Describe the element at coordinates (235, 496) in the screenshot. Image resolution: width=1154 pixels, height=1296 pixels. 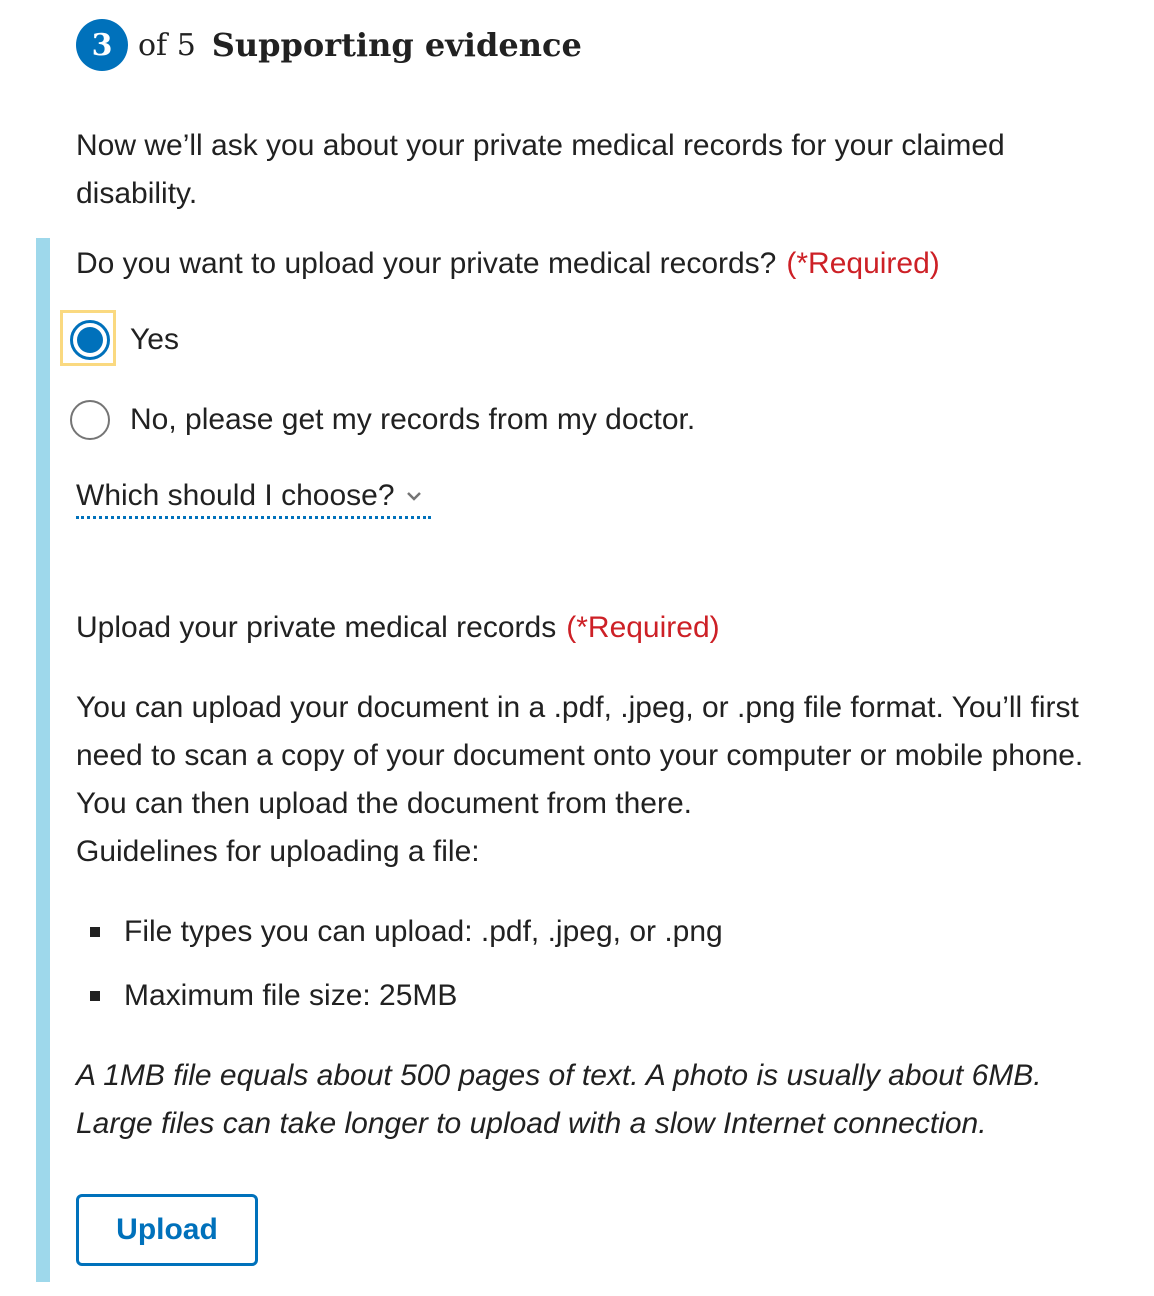
I see `help-link-text: Which should I choose?` at that location.